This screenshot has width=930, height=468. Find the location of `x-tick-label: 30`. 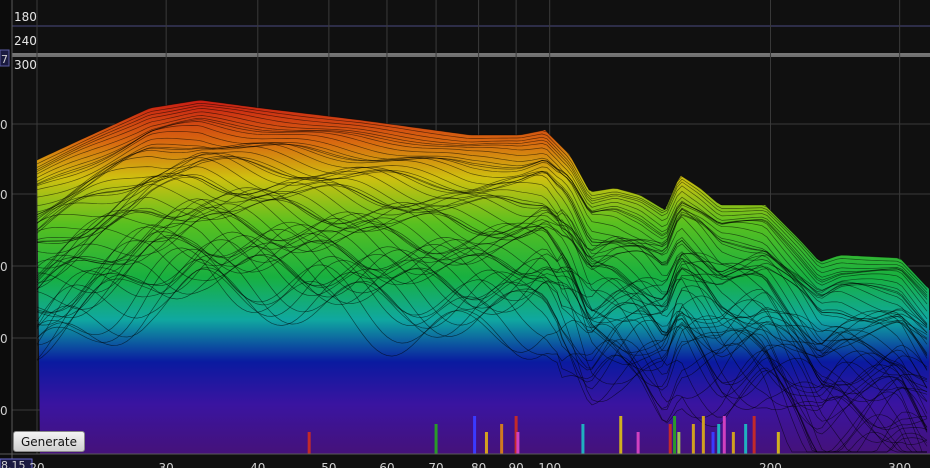

x-tick-label: 30 is located at coordinates (166, 464).